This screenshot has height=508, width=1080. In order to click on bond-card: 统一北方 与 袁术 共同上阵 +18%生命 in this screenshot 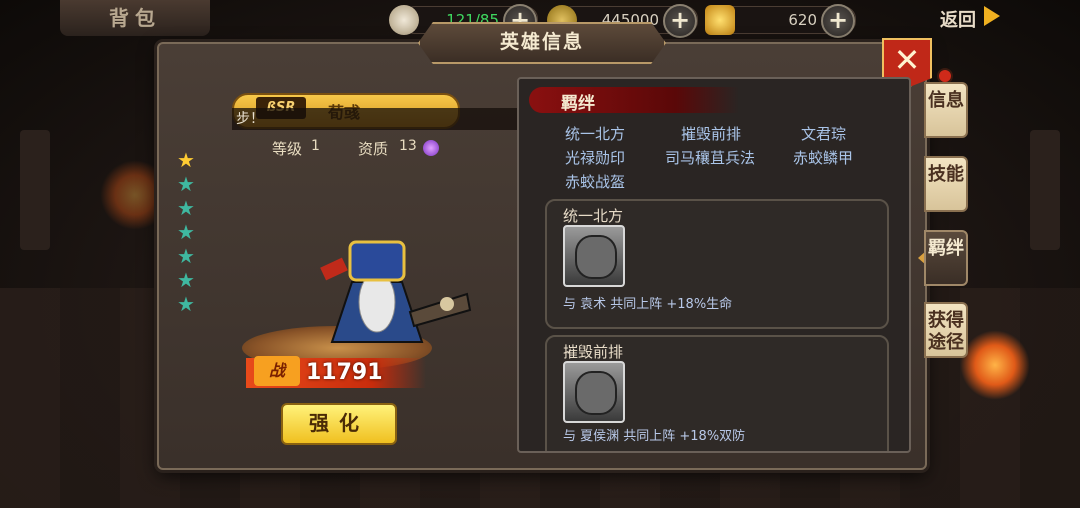, I will do `click(717, 264)`.